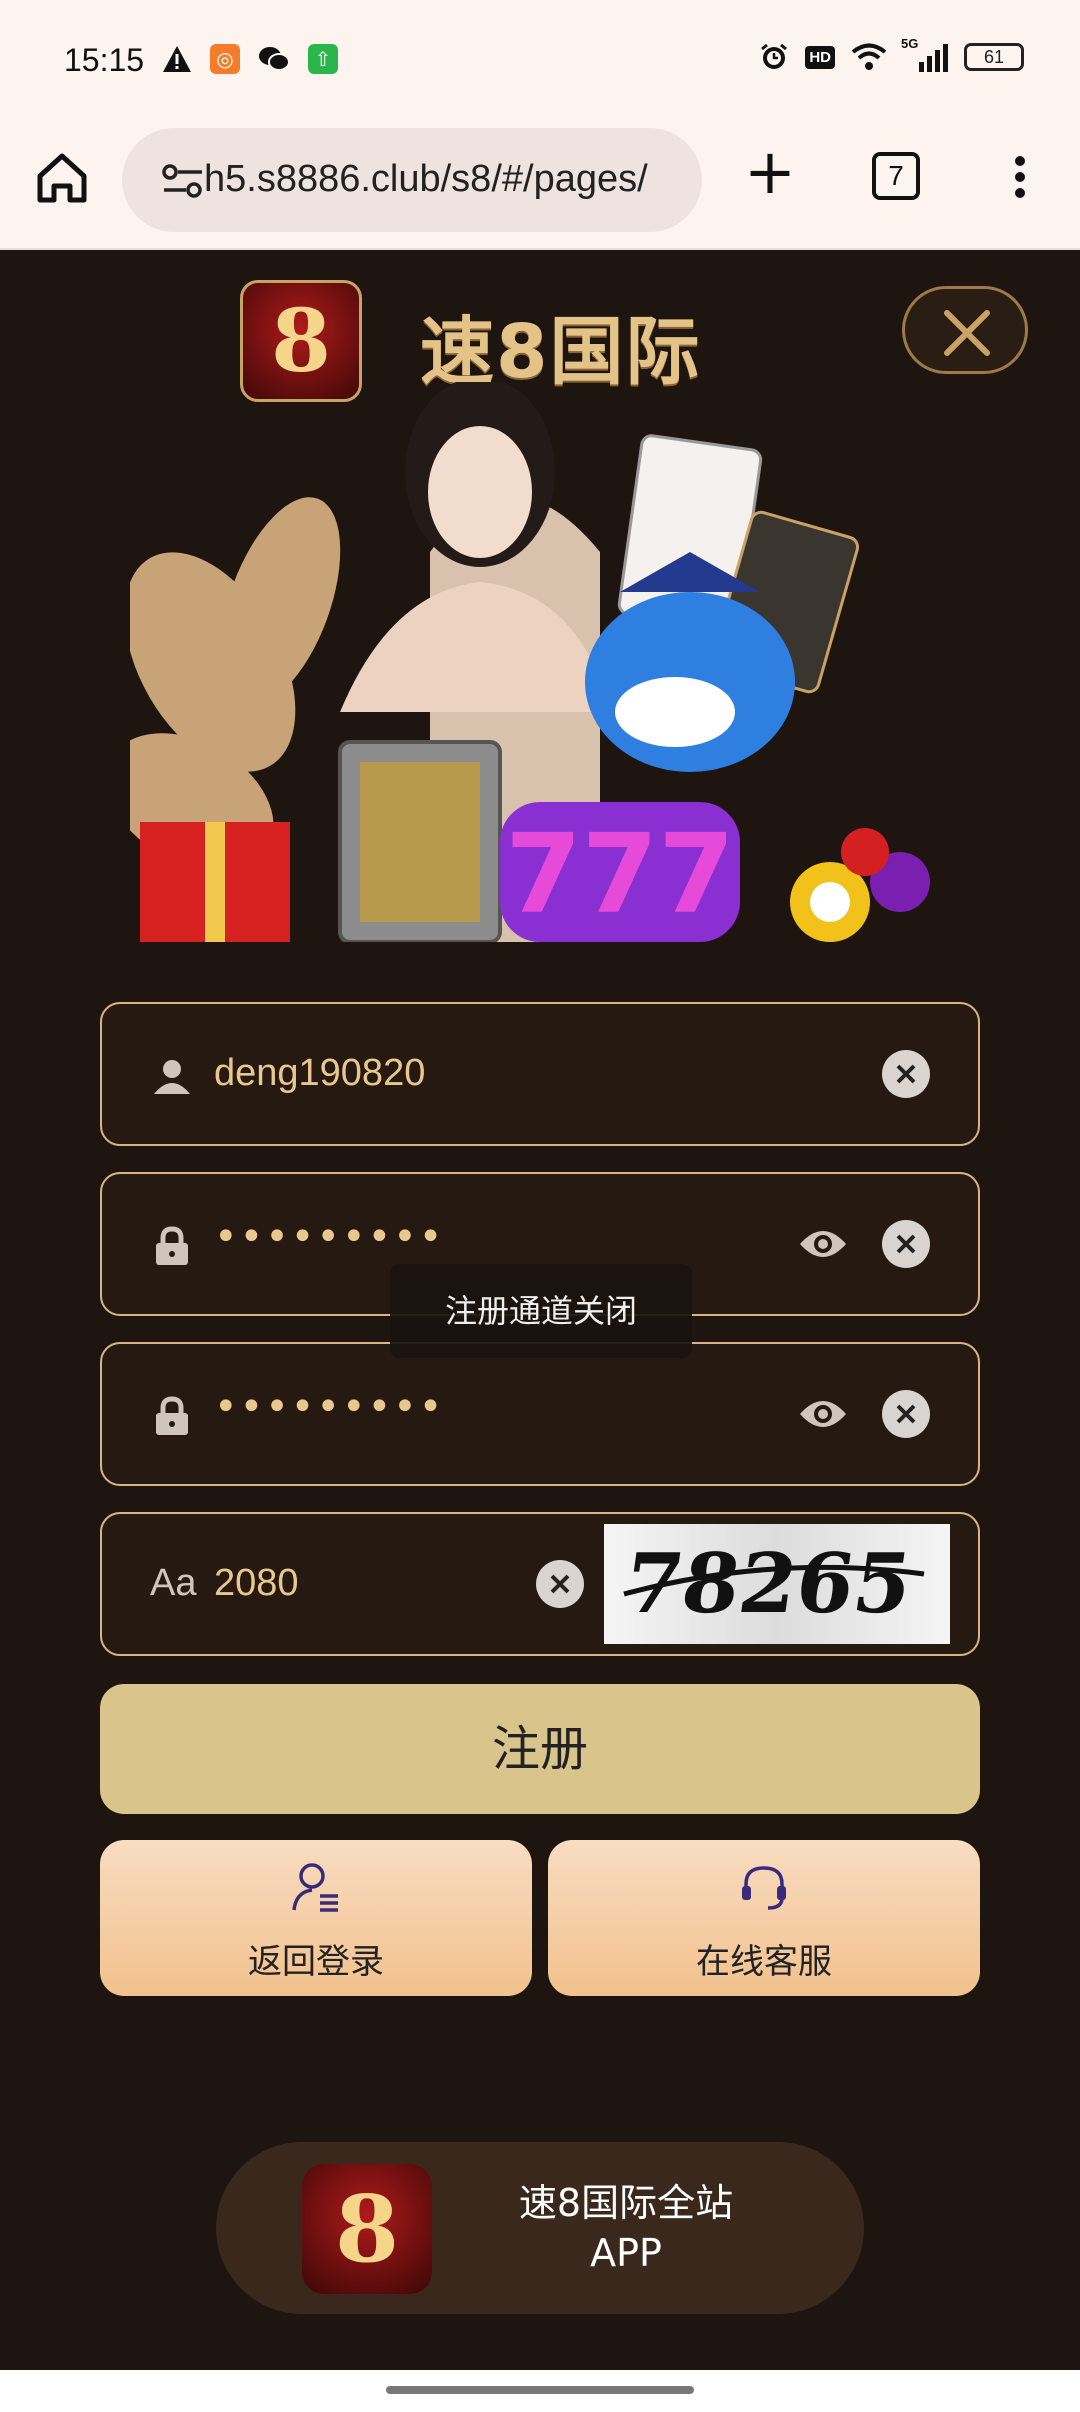 The width and height of the screenshot is (1080, 2412). Describe the element at coordinates (540, 1749) in the screenshot. I see `register-button: 注册` at that location.